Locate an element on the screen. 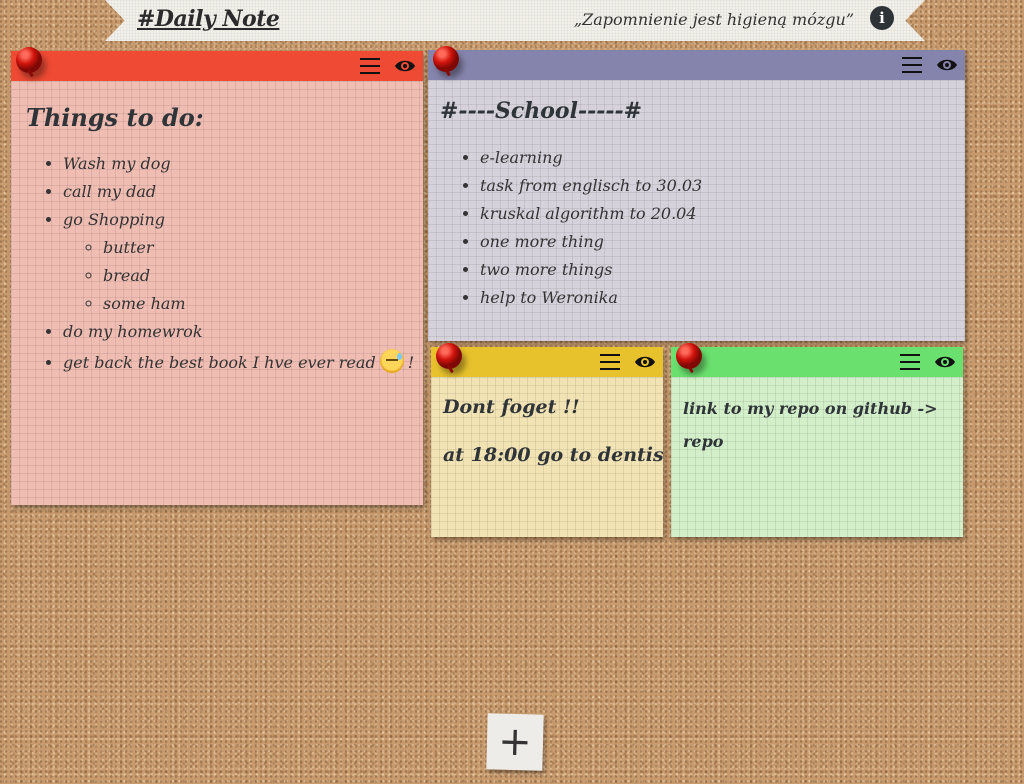 The image size is (1024, 784). sublist-item: bread is located at coordinates (258, 276).